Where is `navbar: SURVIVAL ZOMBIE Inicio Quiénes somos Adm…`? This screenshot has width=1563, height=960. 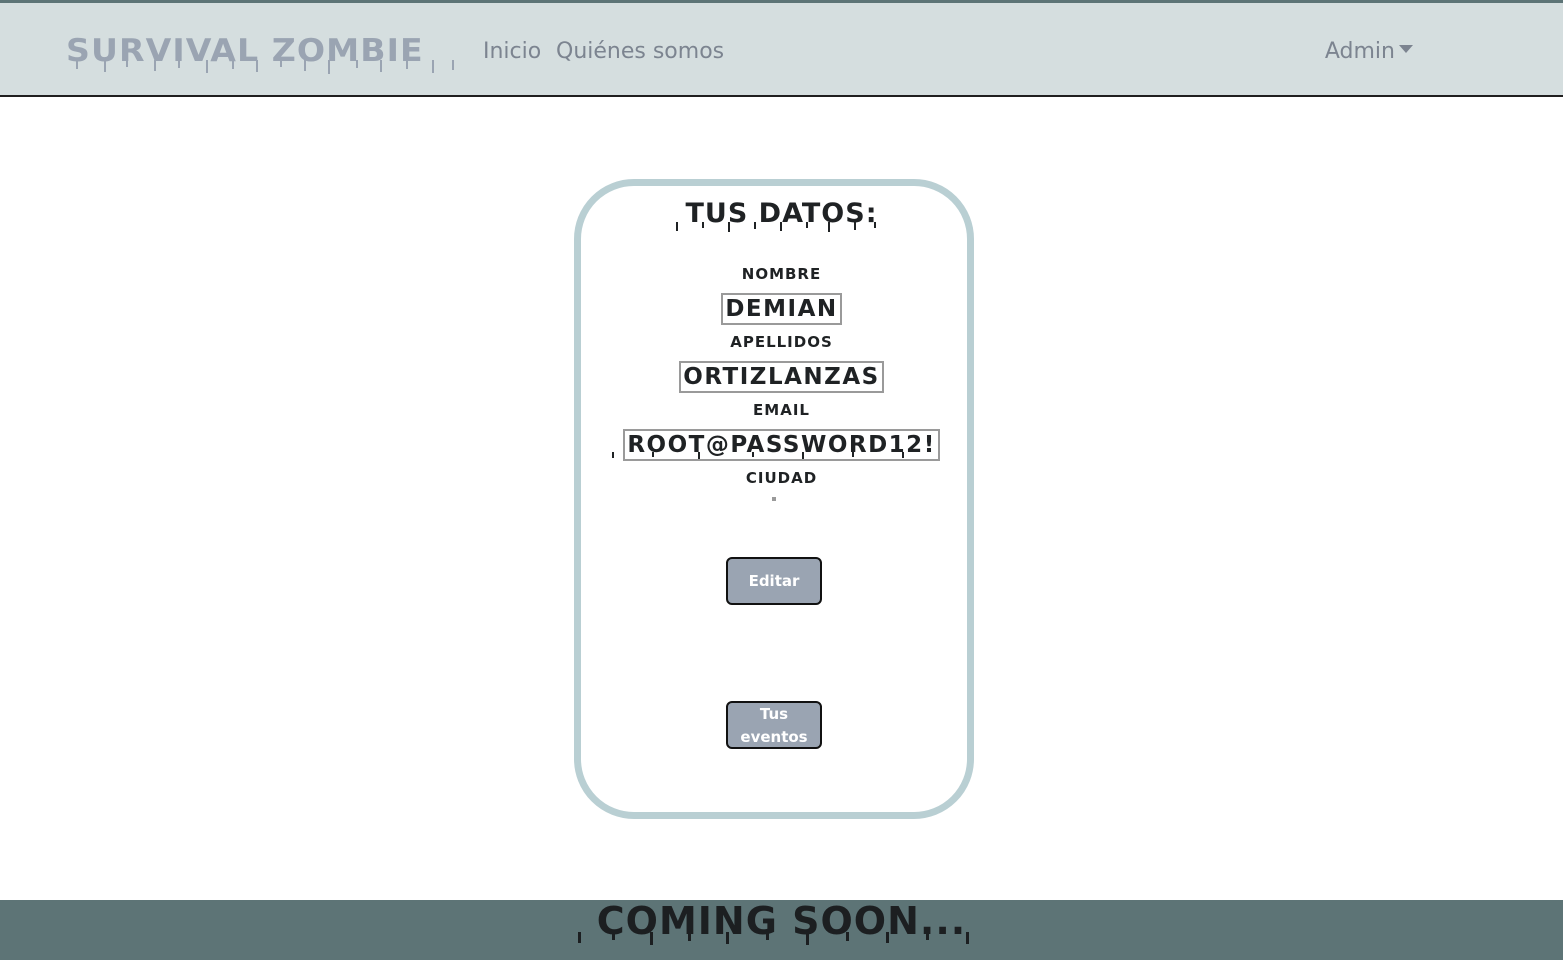
navbar: SURVIVAL ZOMBIE Inicio Quiénes somos Adm… is located at coordinates (781, 48).